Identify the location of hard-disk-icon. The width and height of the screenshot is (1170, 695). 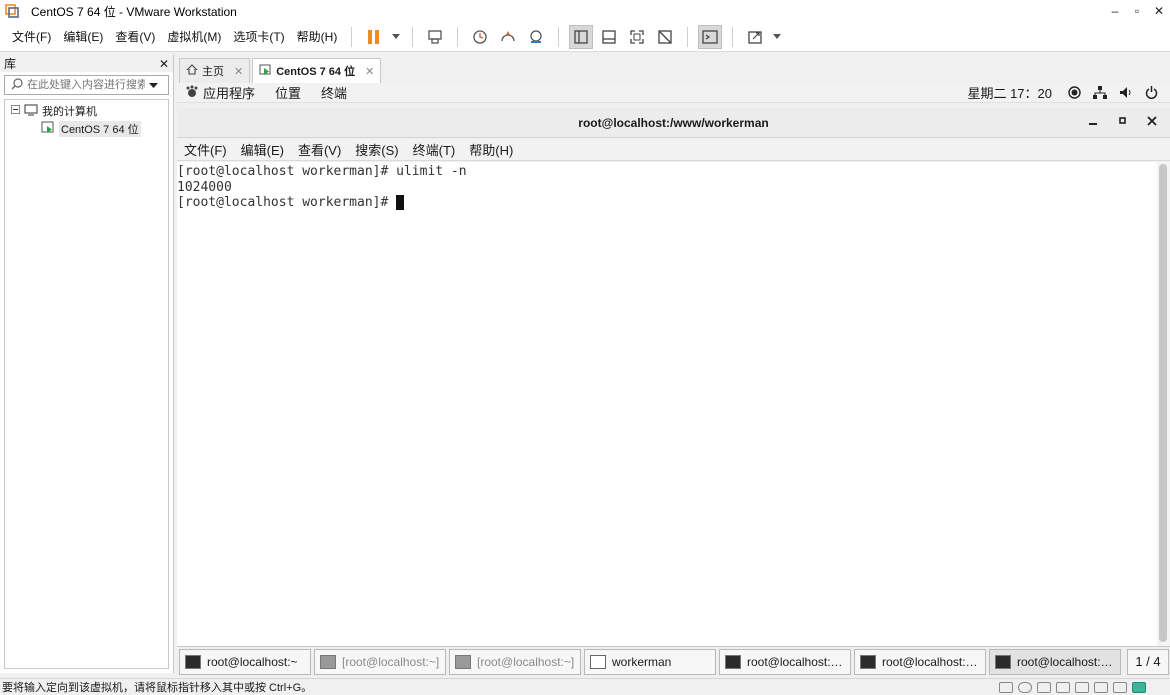
(1006, 687).